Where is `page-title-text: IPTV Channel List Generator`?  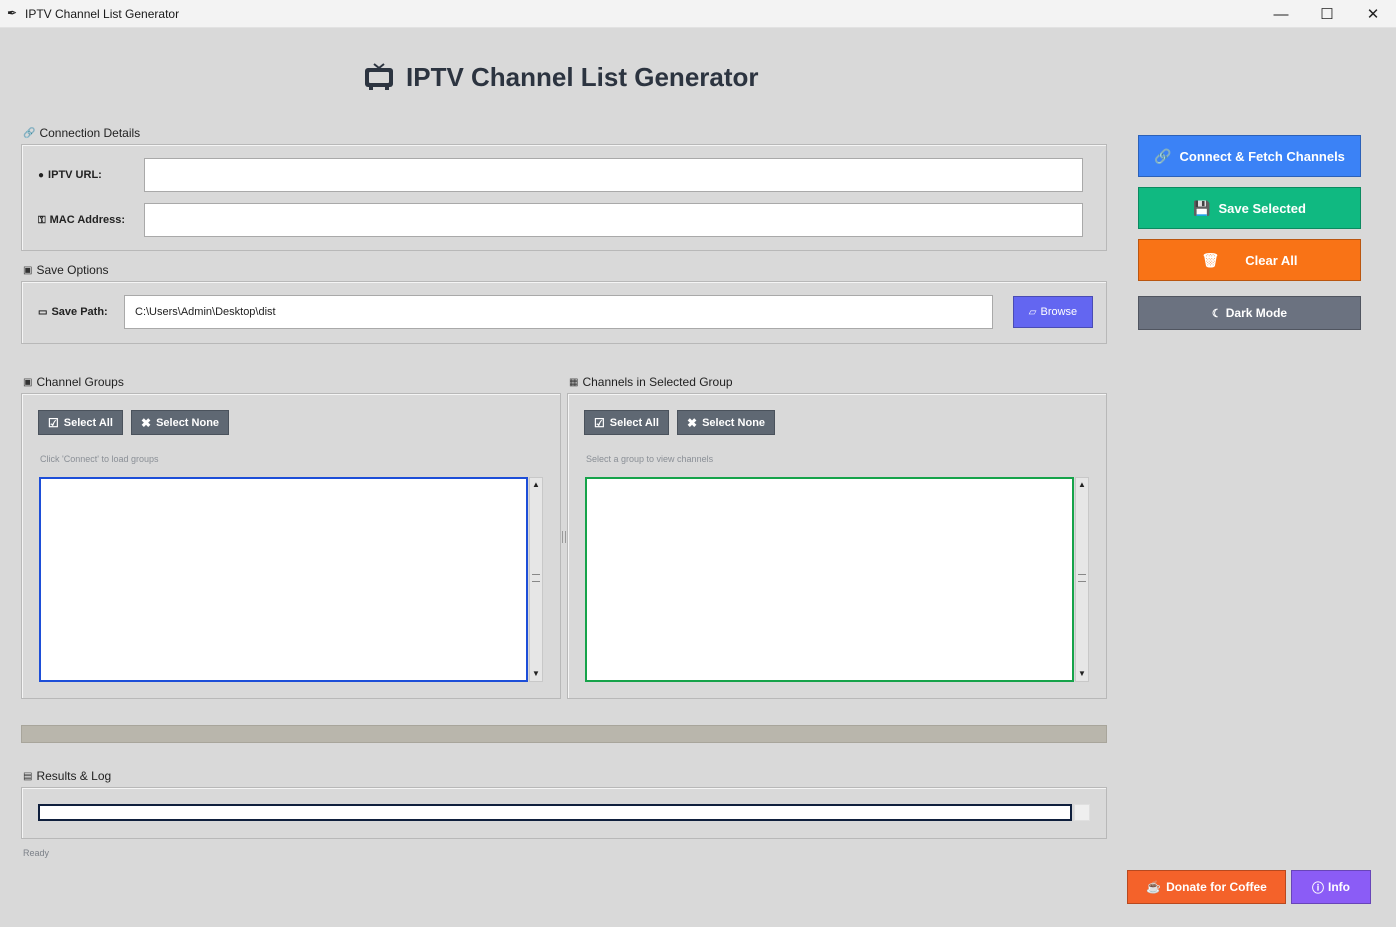
page-title-text: IPTV Channel List Generator is located at coordinates (582, 76).